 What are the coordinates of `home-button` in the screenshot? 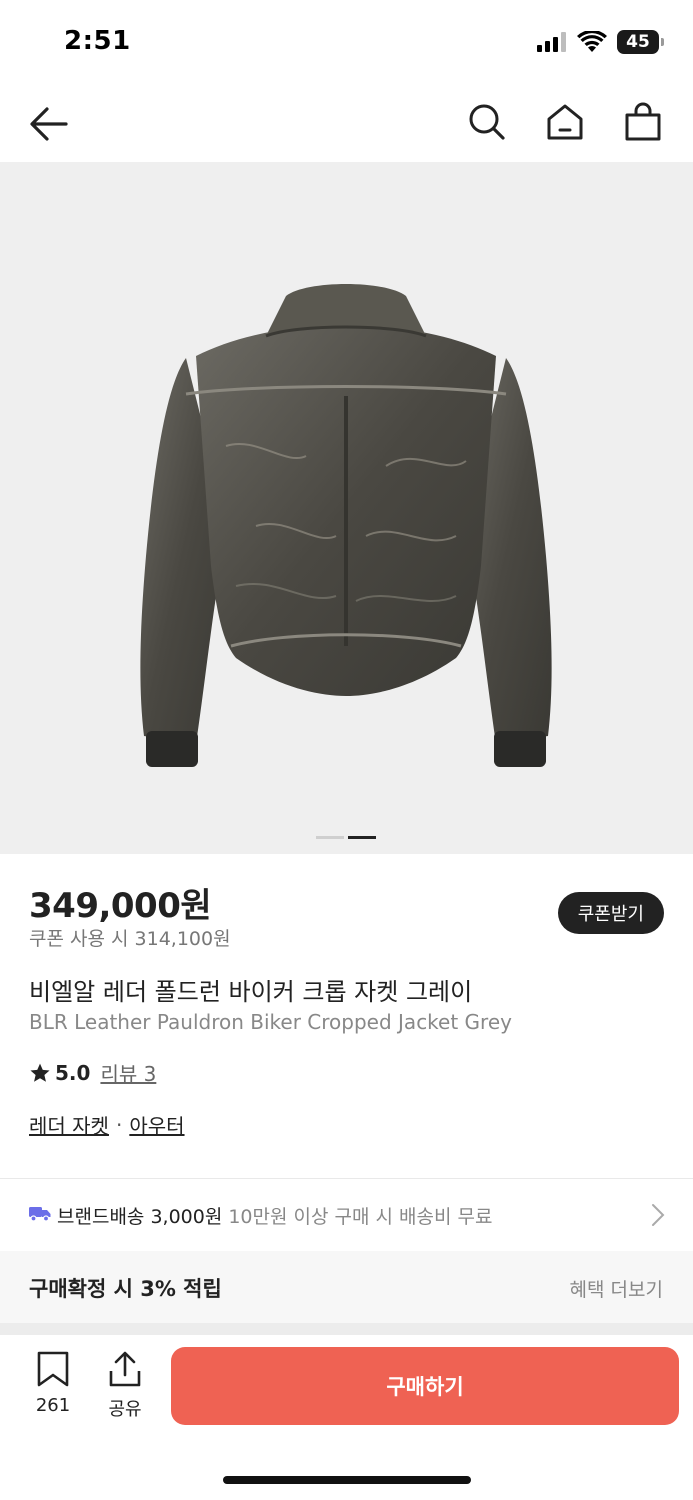 It's located at (565, 122).